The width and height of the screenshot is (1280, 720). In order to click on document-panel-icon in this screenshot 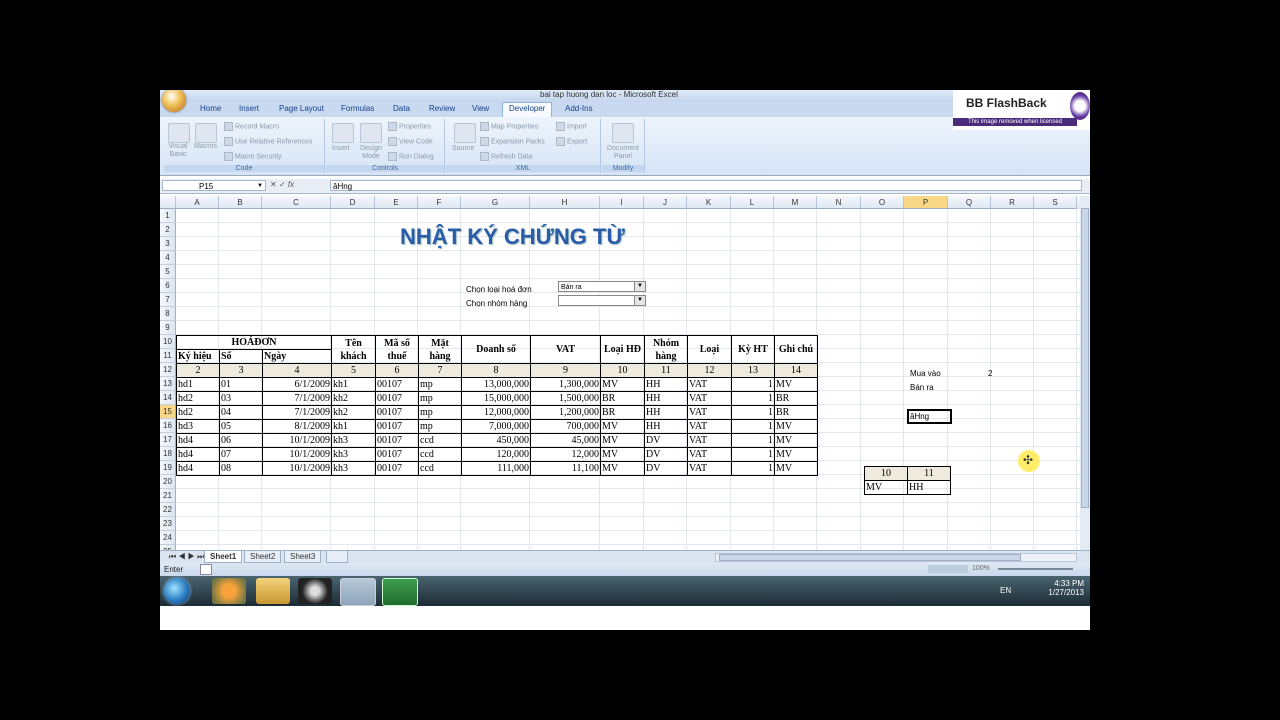, I will do `click(623, 133)`.